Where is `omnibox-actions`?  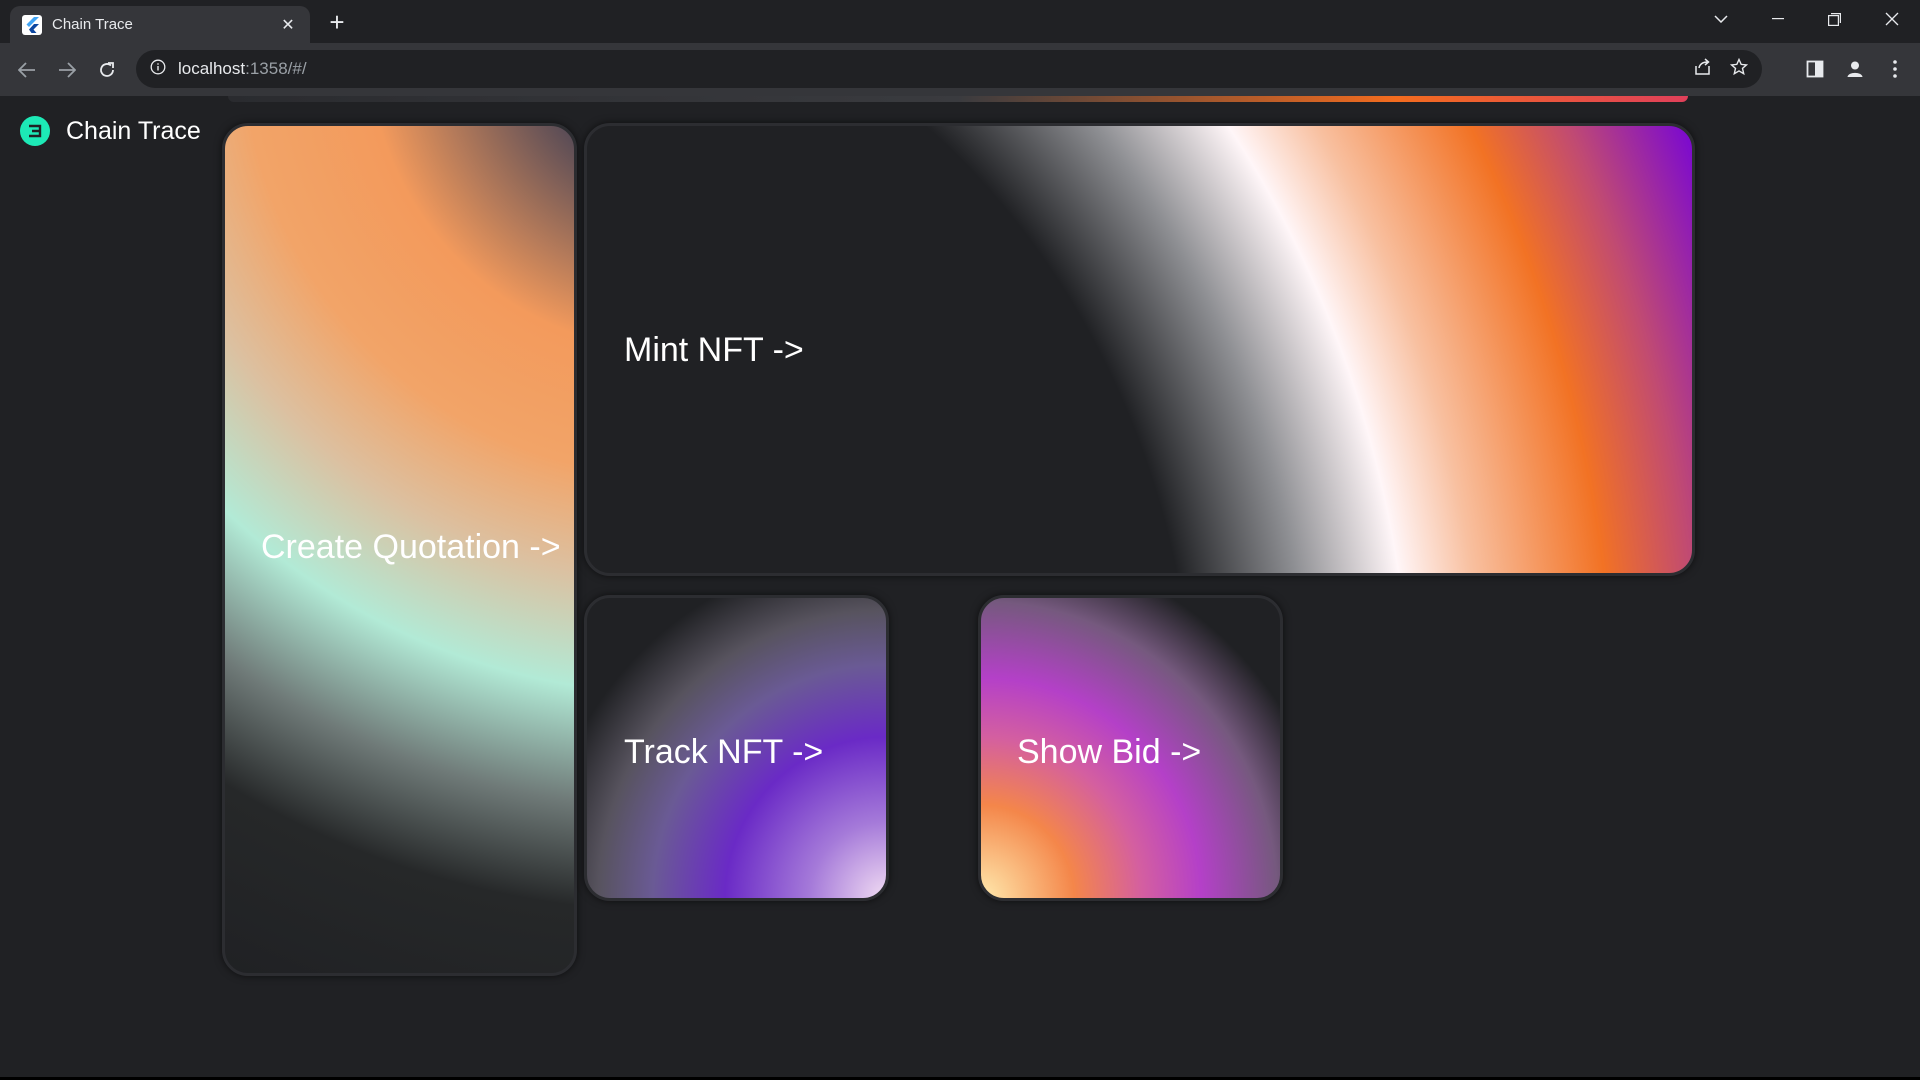 omnibox-actions is located at coordinates (1721, 69).